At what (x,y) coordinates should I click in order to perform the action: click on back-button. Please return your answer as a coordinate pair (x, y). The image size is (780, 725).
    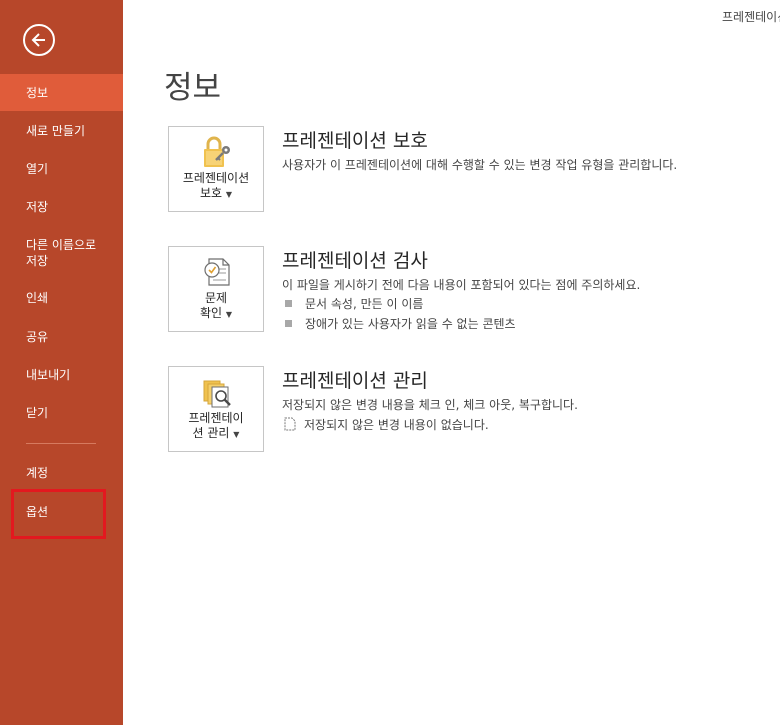
    Looking at the image, I should click on (39, 40).